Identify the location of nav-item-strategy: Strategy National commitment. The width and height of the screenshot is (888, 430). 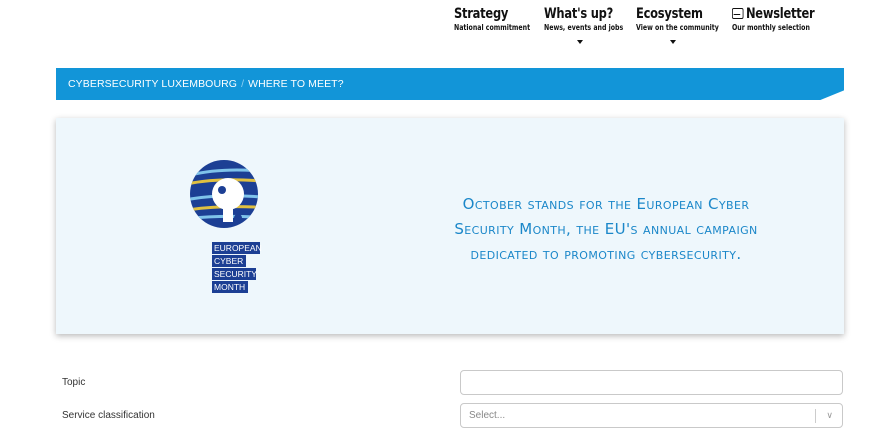
(503, 19).